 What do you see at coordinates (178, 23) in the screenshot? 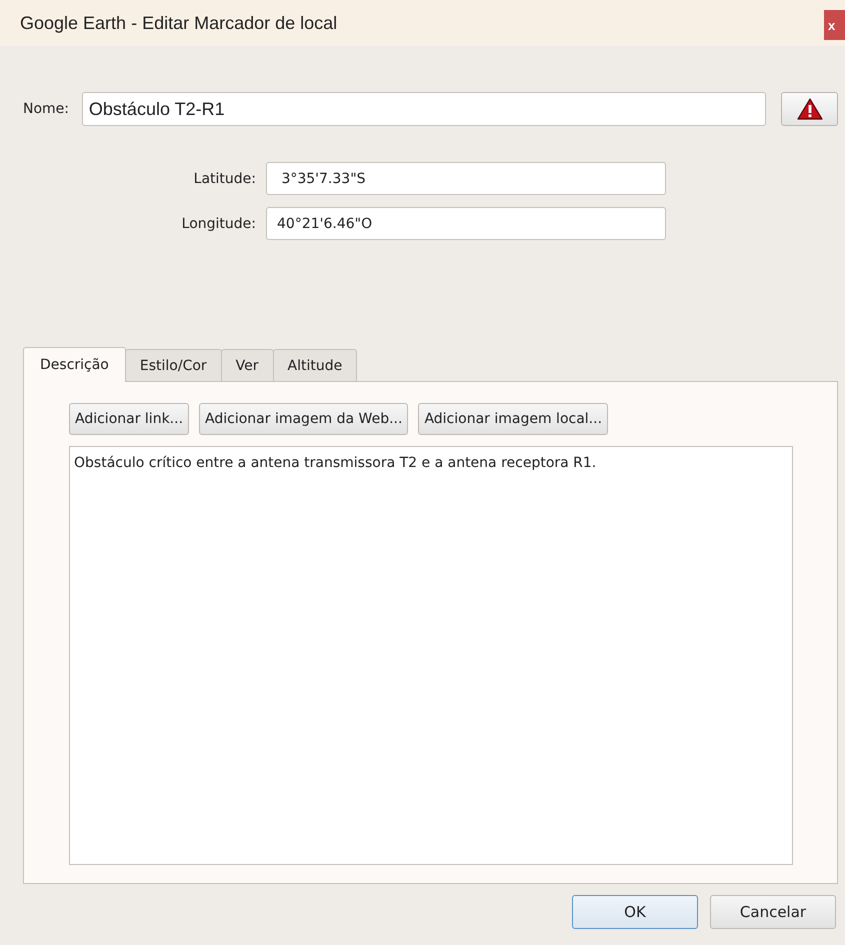
I see `window-title: Google Earth - Editar Marcador de local` at bounding box center [178, 23].